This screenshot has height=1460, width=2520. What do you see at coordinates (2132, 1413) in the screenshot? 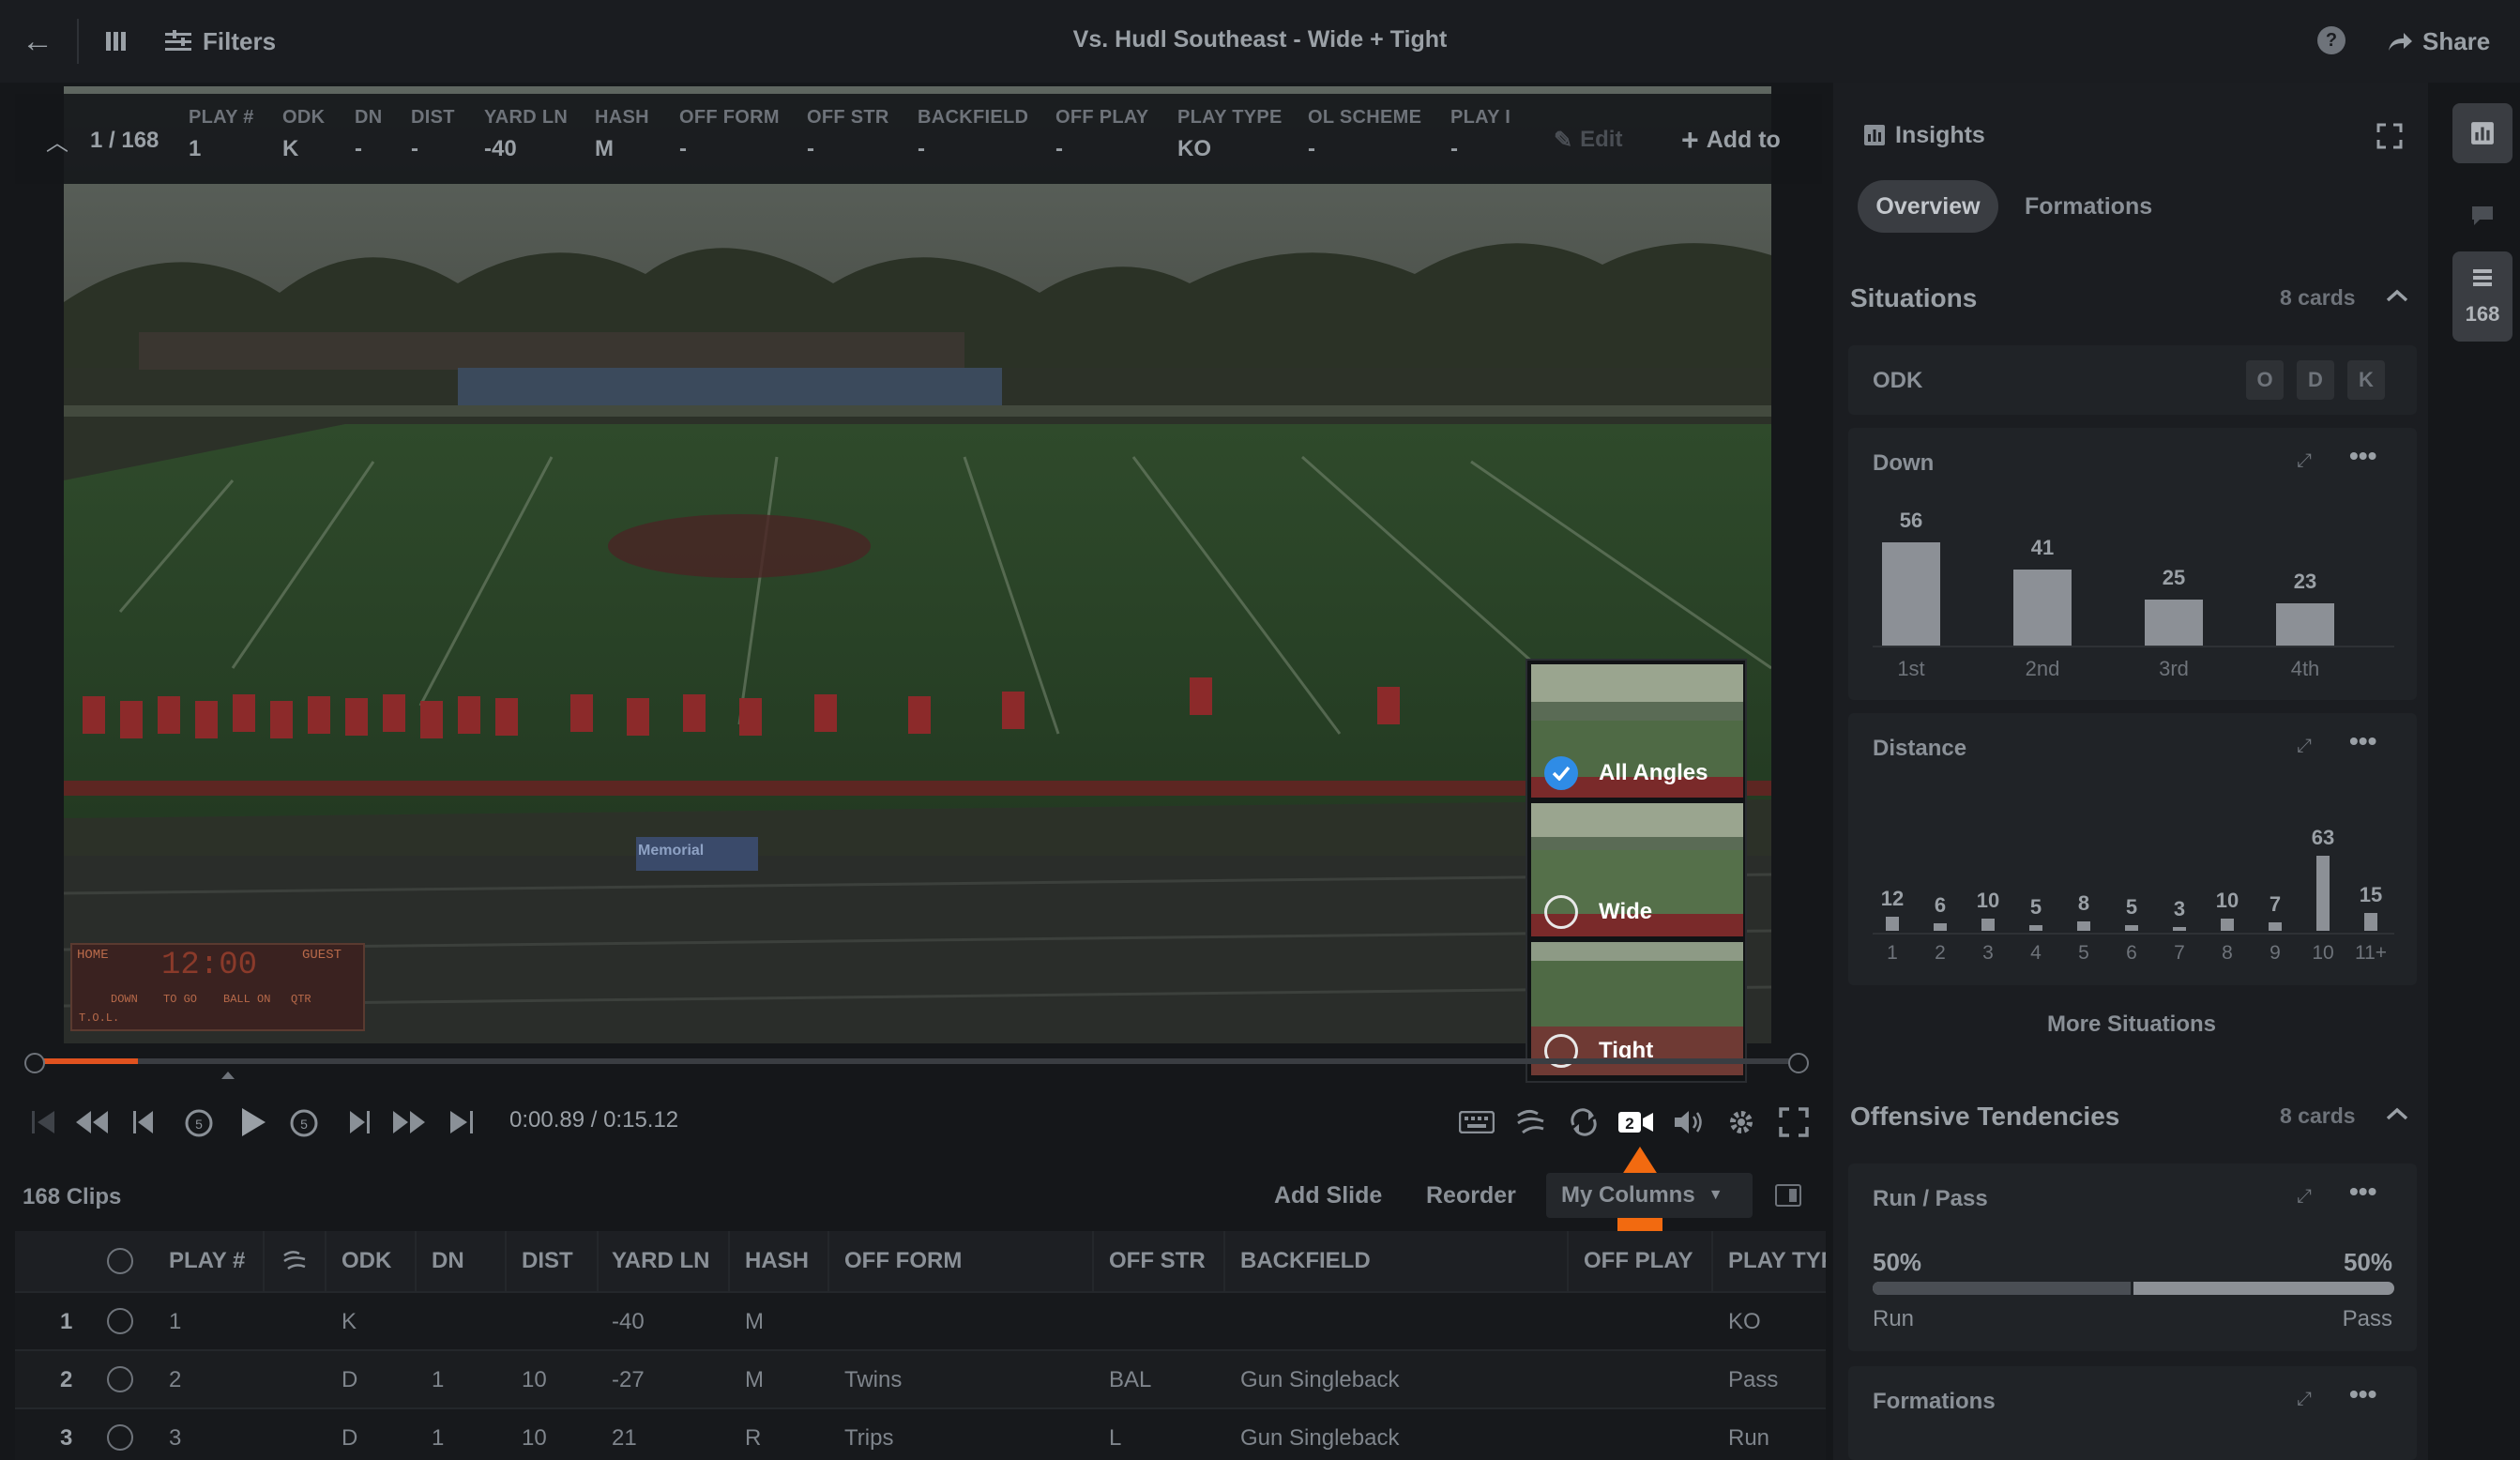
I see `formations-card: Formations ⤢ •••` at bounding box center [2132, 1413].